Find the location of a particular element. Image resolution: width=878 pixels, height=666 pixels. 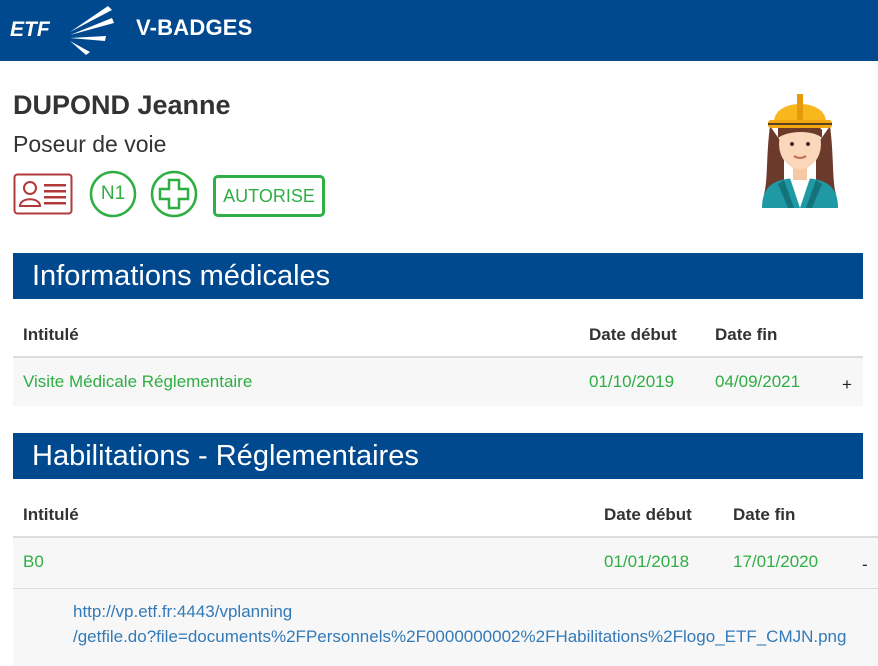

habilitations-col-start: Date début is located at coordinates (648, 514).